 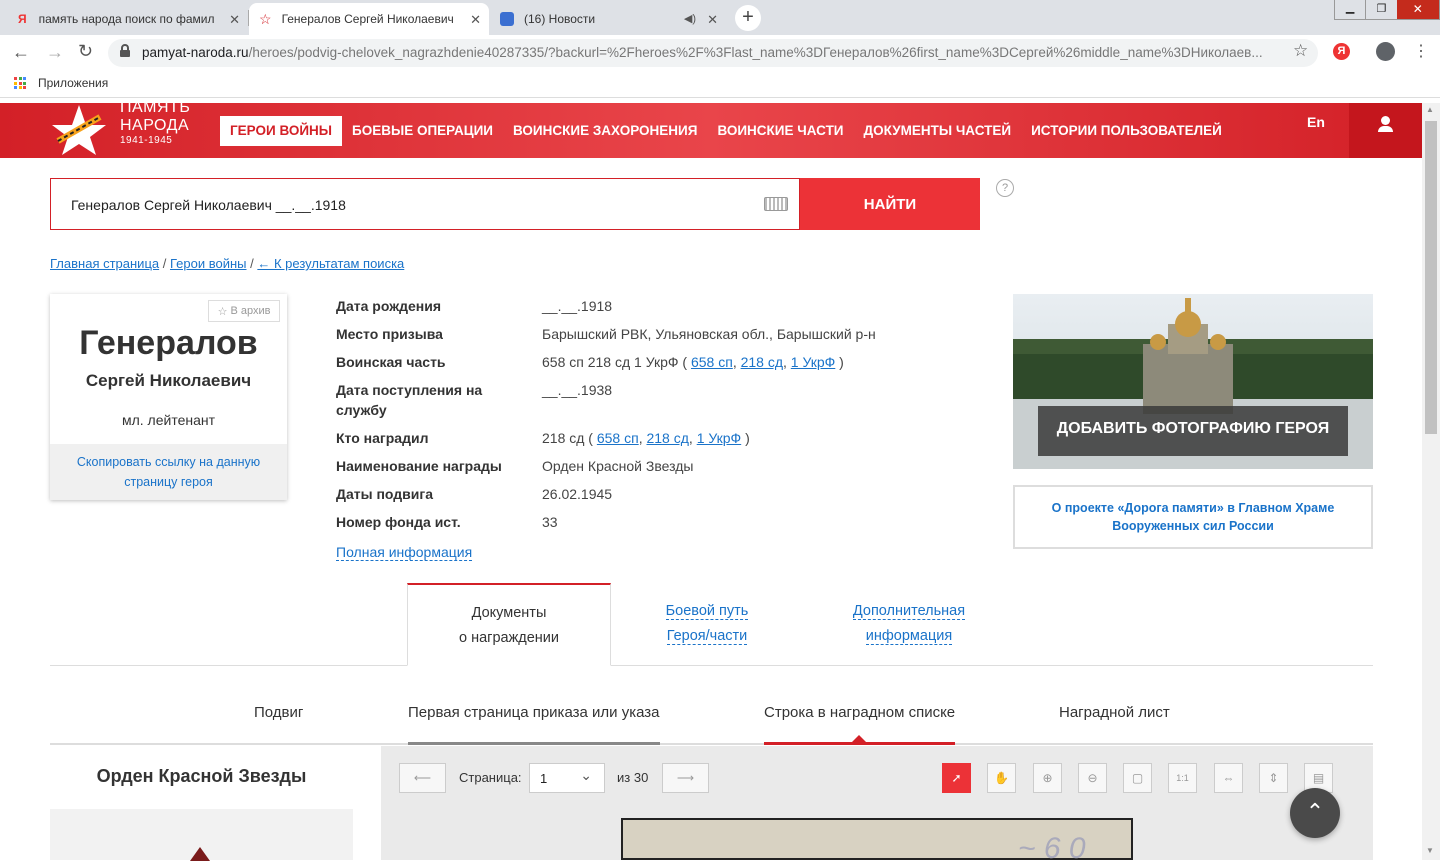 What do you see at coordinates (73, 83) in the screenshot?
I see `apps-link: Приложения` at bounding box center [73, 83].